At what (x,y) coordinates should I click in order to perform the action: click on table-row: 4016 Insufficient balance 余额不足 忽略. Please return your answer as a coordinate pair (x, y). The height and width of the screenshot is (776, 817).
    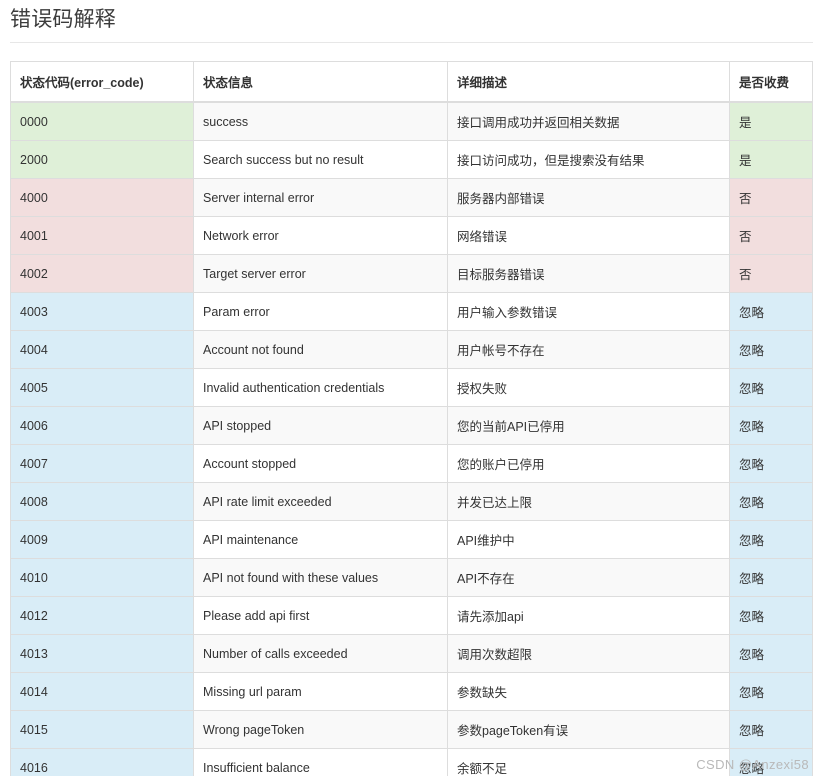
    Looking at the image, I should click on (411, 762).